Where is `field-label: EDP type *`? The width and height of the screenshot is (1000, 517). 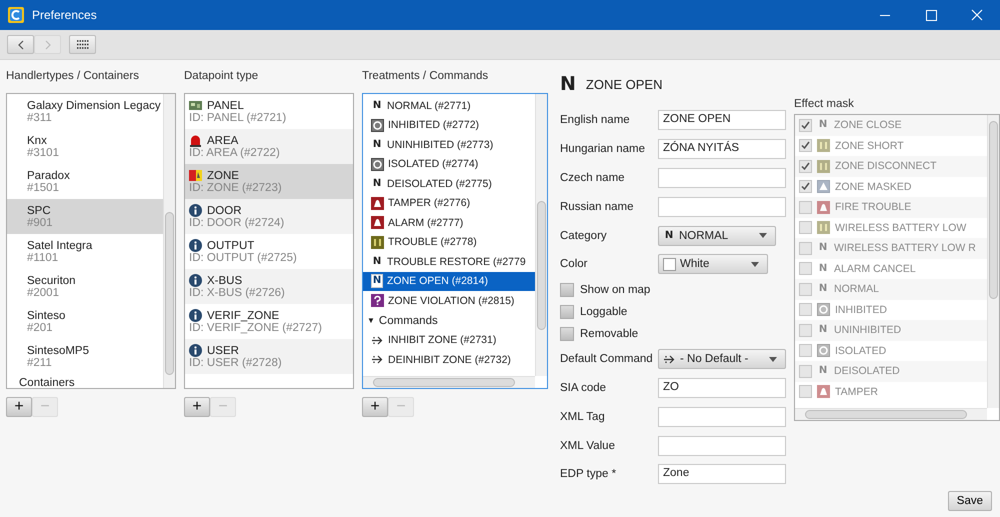
field-label: EDP type * is located at coordinates (589, 474).